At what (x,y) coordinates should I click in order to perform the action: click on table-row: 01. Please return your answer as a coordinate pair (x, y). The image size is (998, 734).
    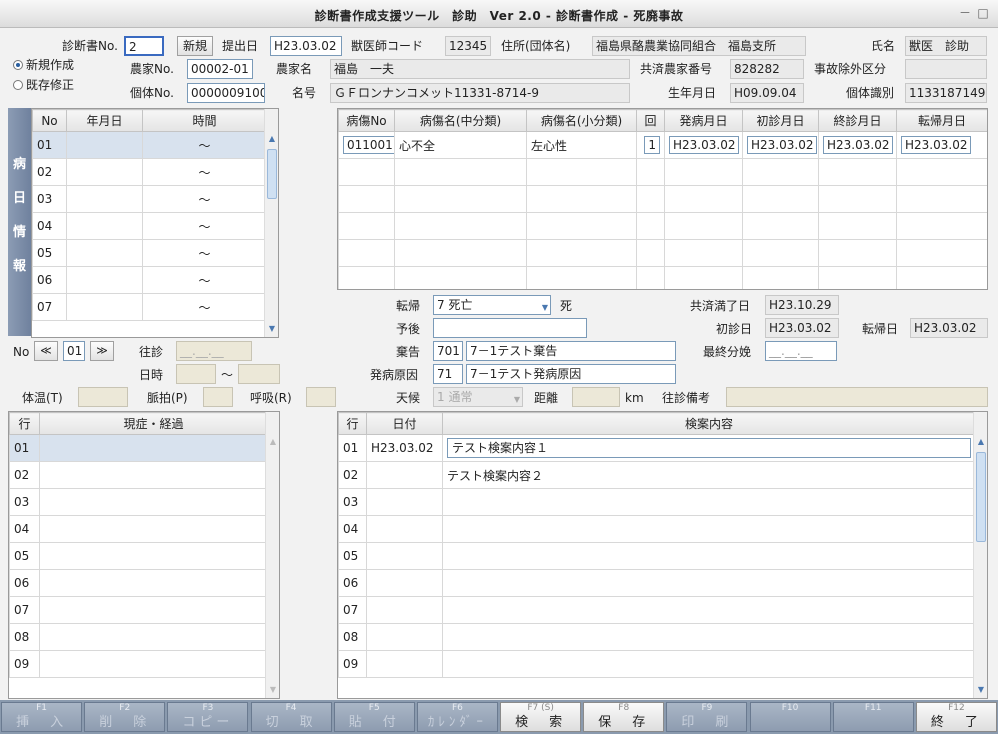
    Looking at the image, I should click on (138, 448).